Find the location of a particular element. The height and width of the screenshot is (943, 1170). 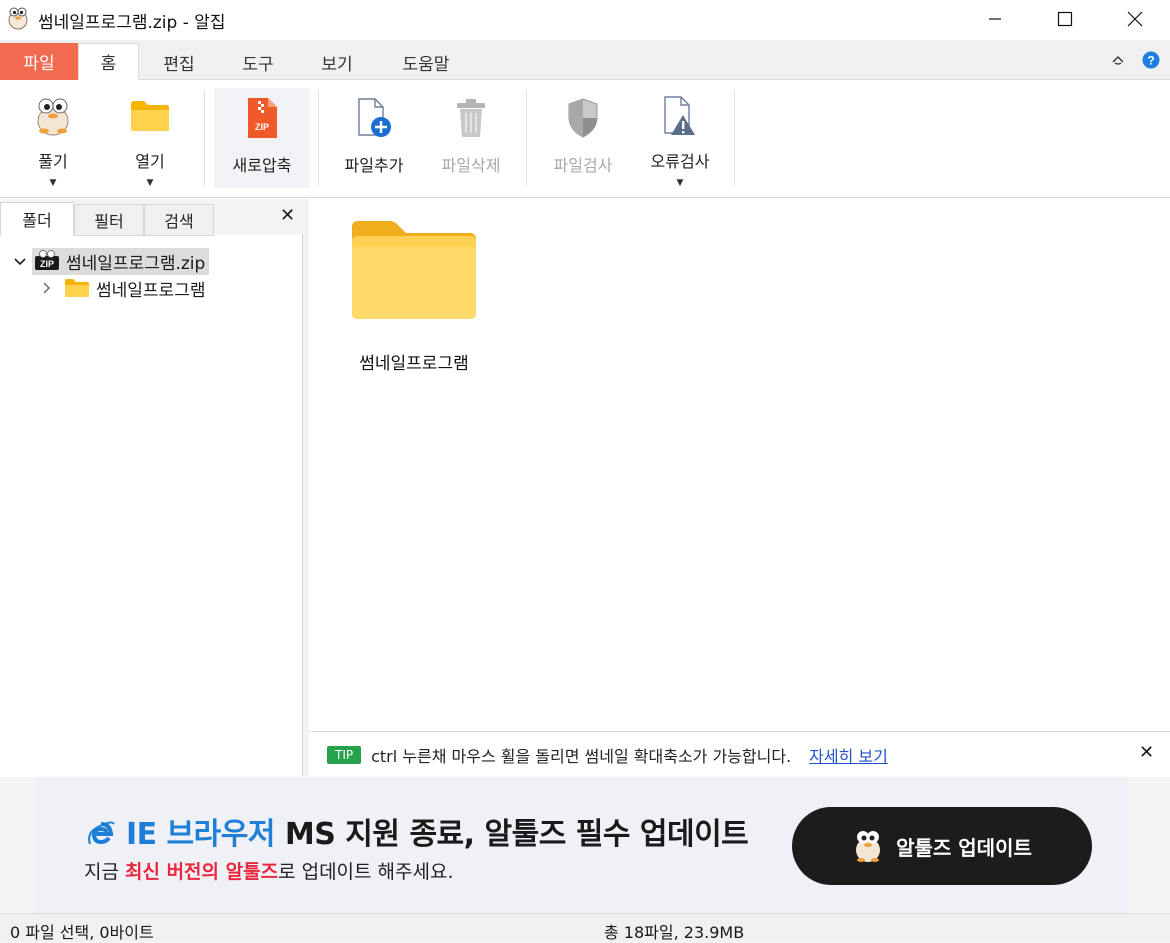

add-file-icon is located at coordinates (374, 117).